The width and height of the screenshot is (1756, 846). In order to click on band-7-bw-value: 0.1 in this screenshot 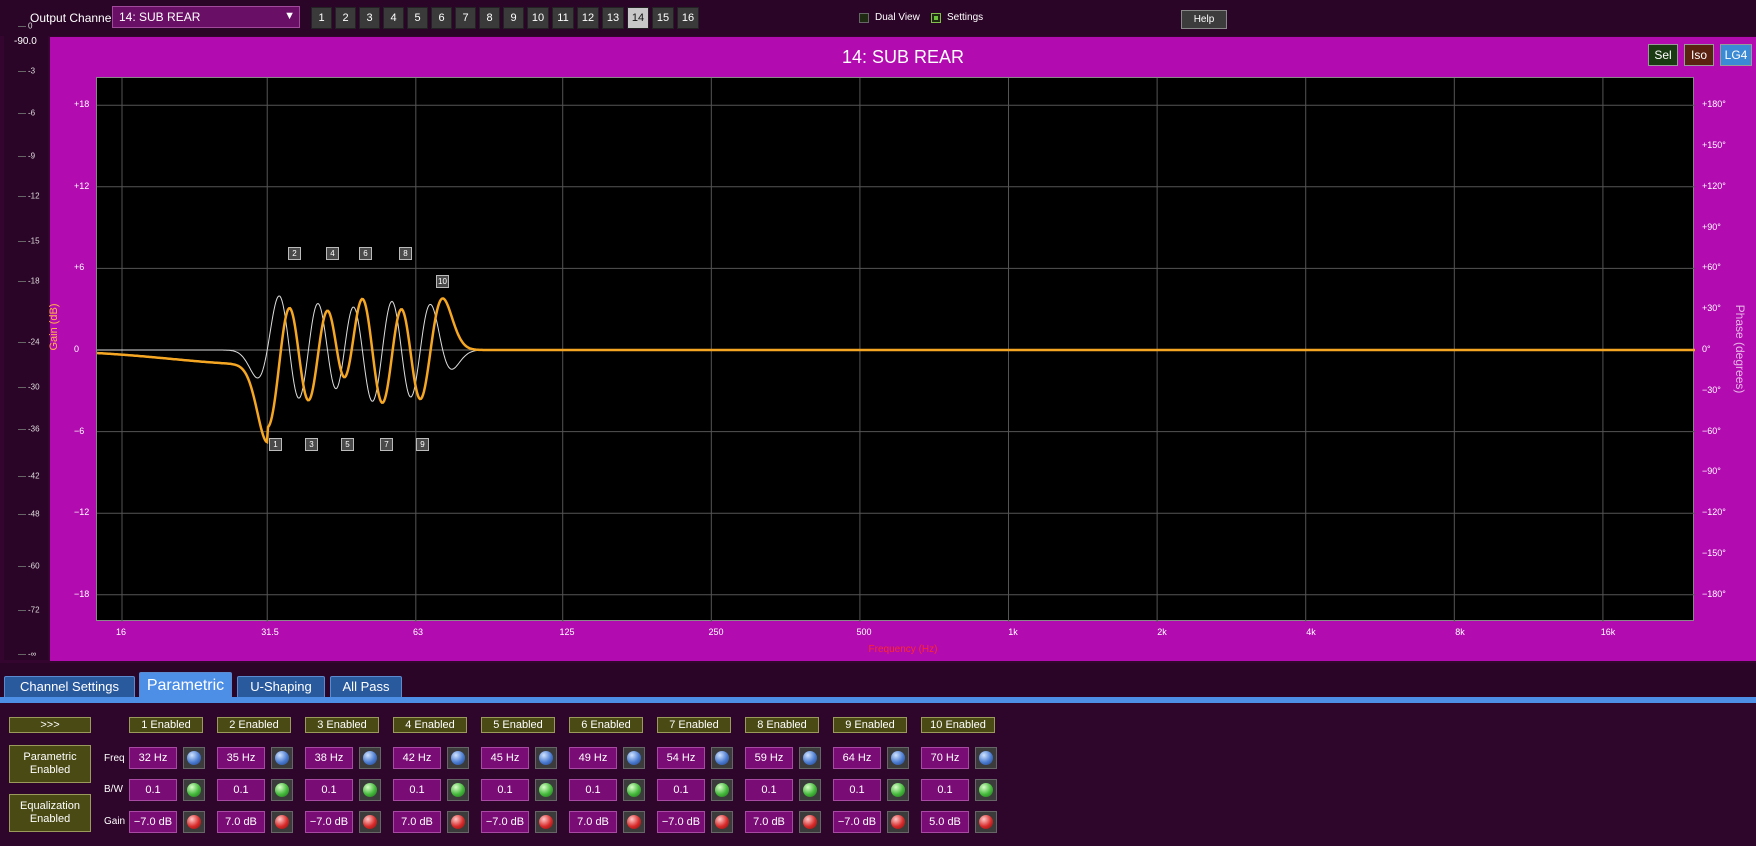, I will do `click(681, 790)`.